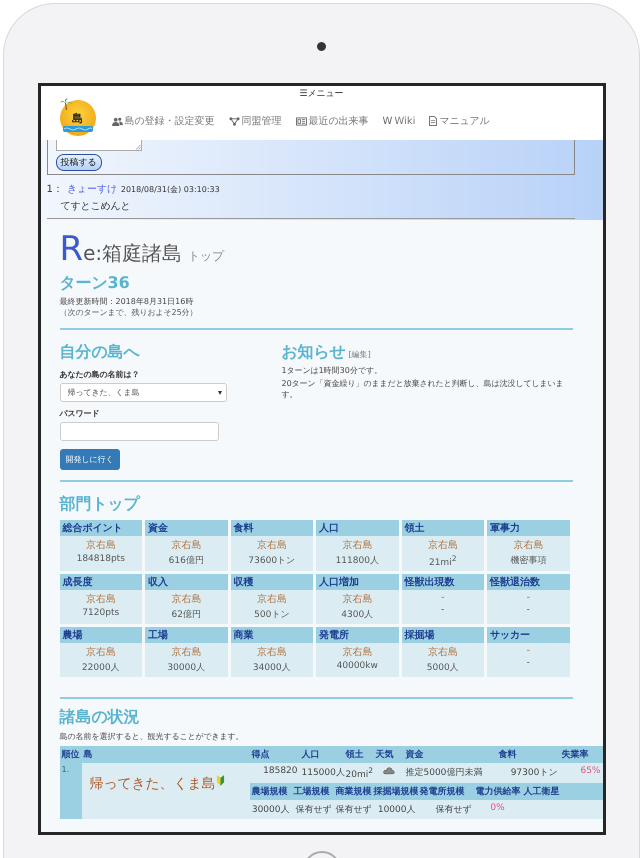 The height and width of the screenshot is (858, 643). What do you see at coordinates (271, 582) in the screenshot?
I see `card-title: 収穫` at bounding box center [271, 582].